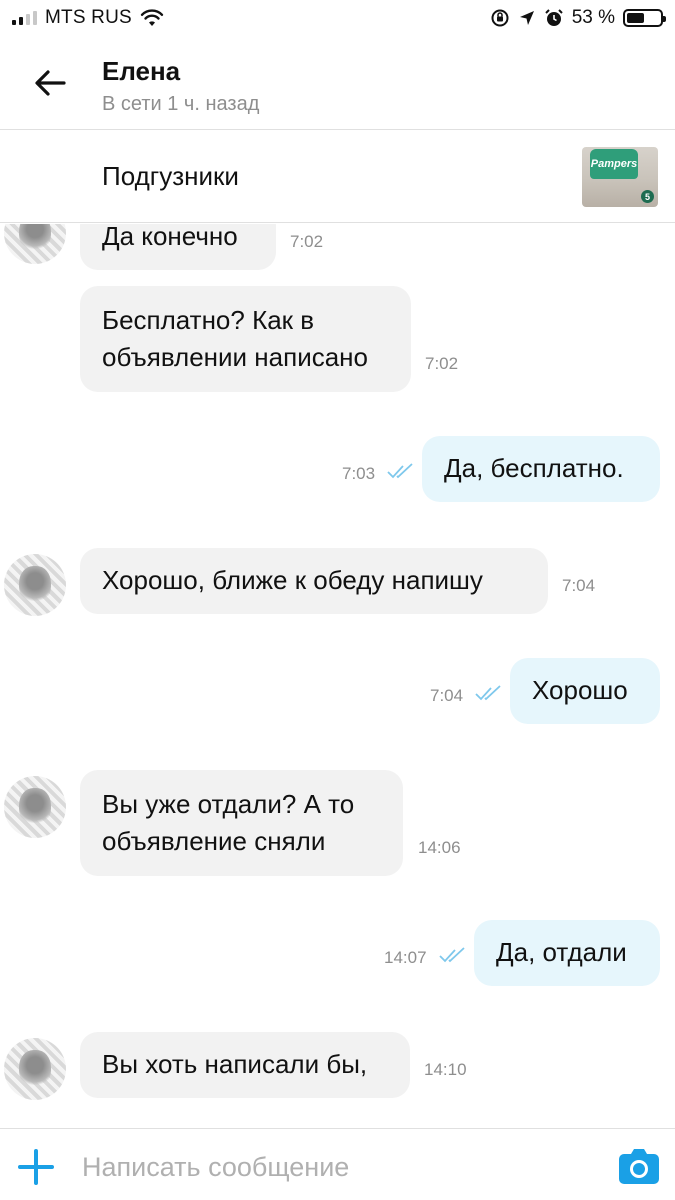 The height and width of the screenshot is (1200, 675). I want to click on message-composer, so click(337, 1164).